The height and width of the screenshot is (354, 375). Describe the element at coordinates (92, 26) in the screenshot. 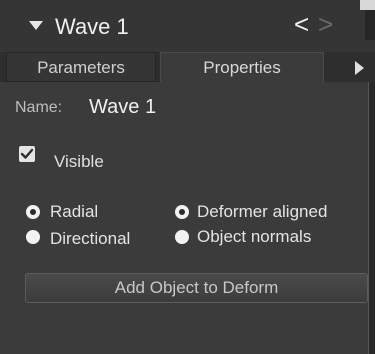

I see `panel-title: Wave 1` at that location.